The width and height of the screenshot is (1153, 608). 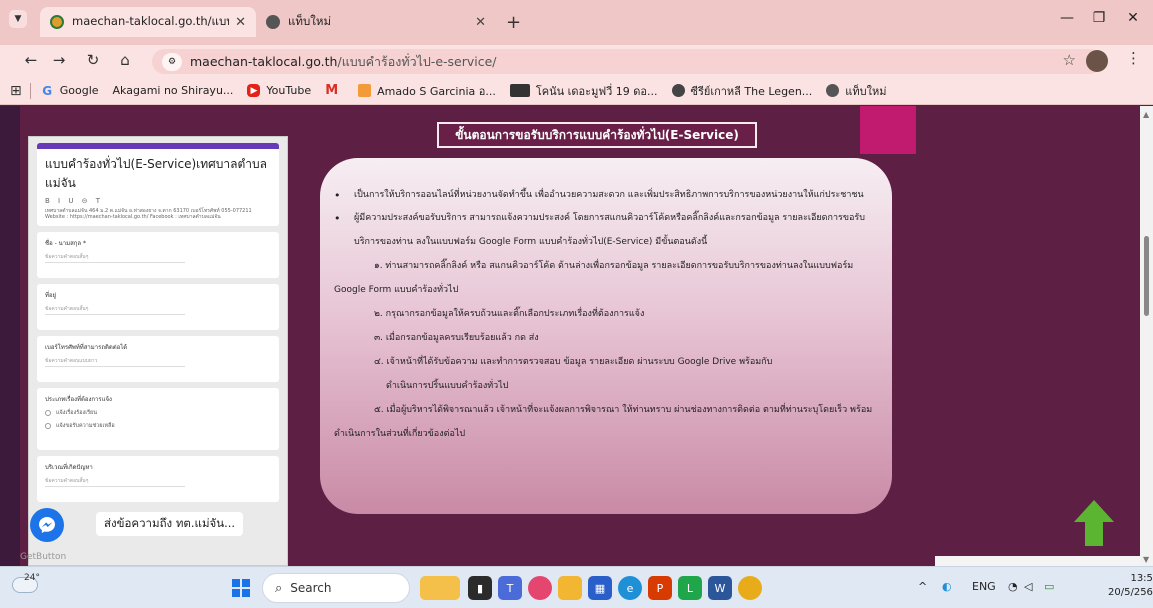 I want to click on tab-maechan: maechan-taklocal.go.th/แบบคำร้อ ✕, so click(x=148, y=22).